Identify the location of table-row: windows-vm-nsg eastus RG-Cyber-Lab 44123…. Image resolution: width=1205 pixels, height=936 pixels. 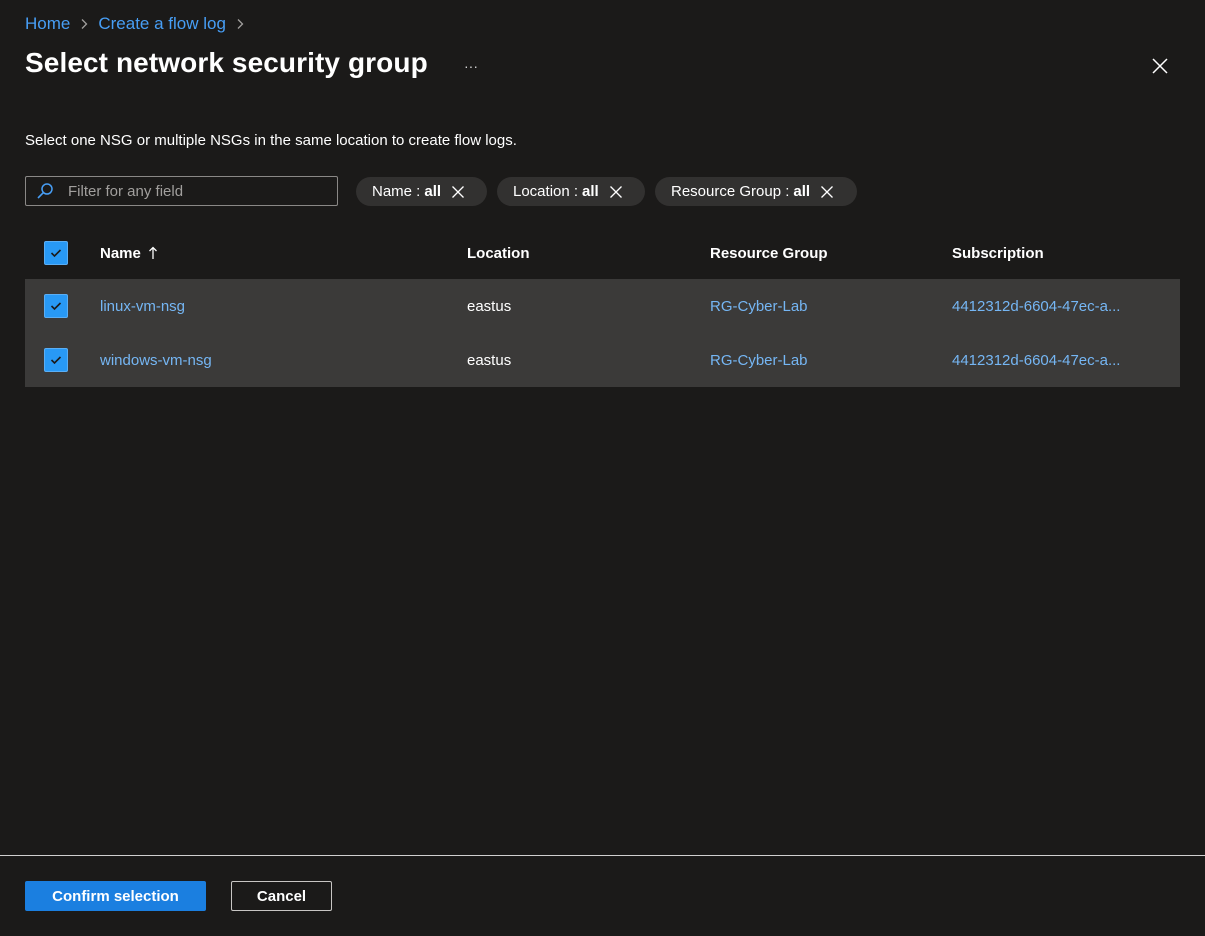
(602, 360).